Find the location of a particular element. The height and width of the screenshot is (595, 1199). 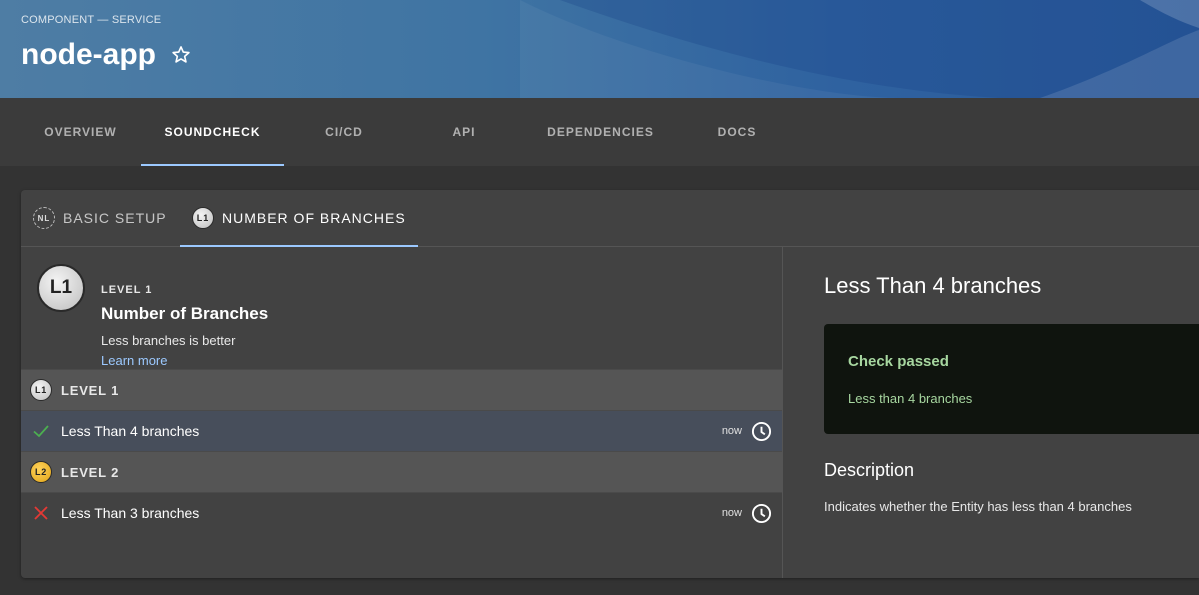

tab-label: SOUNDCHECK is located at coordinates (212, 132).